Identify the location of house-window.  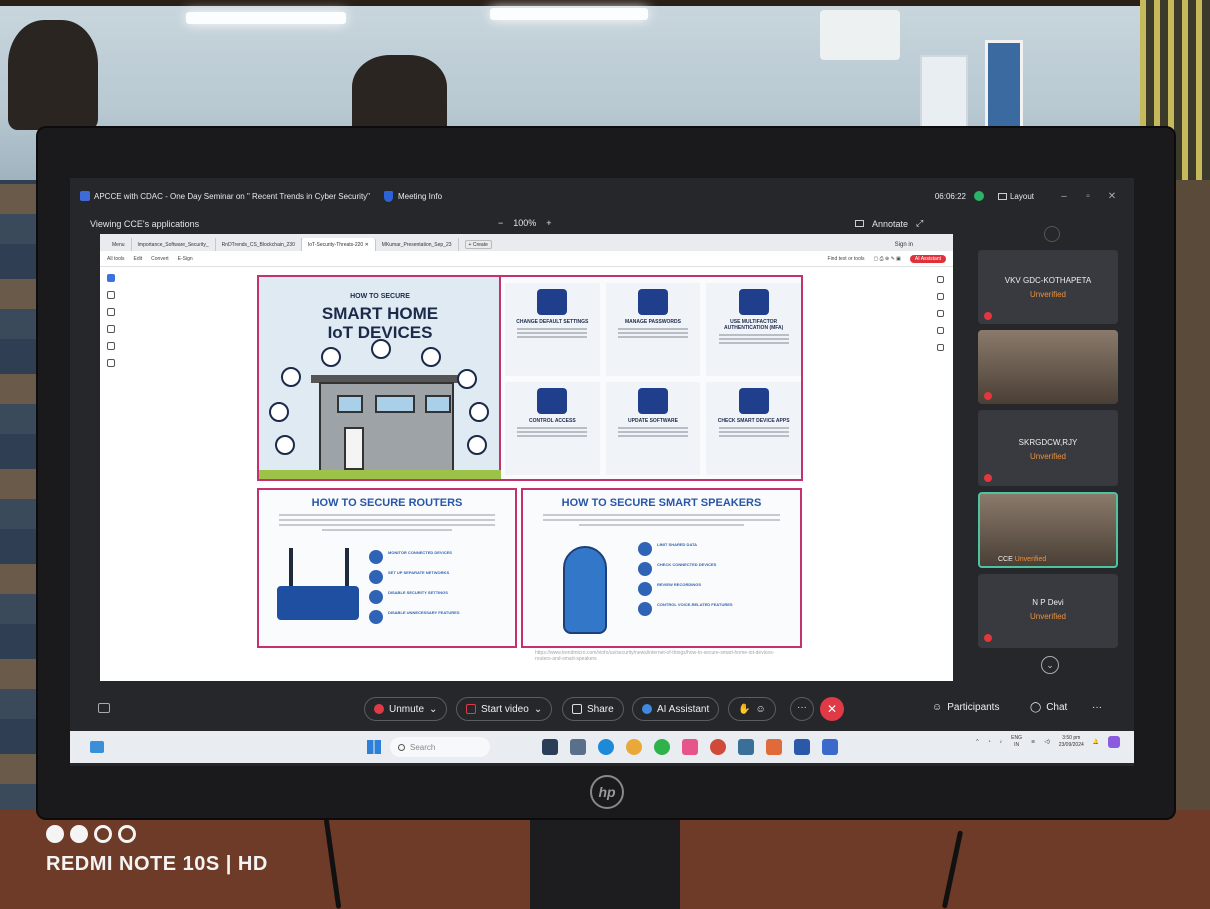
(438, 404).